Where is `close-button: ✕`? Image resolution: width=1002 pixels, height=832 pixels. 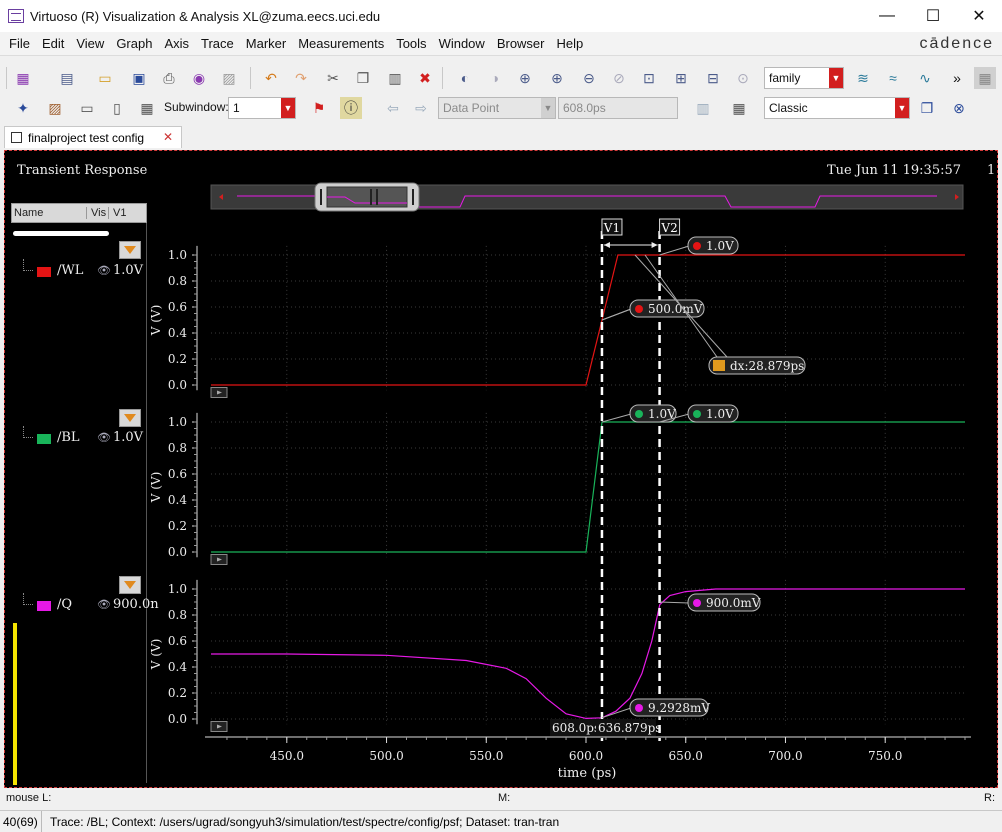 close-button: ✕ is located at coordinates (979, 16).